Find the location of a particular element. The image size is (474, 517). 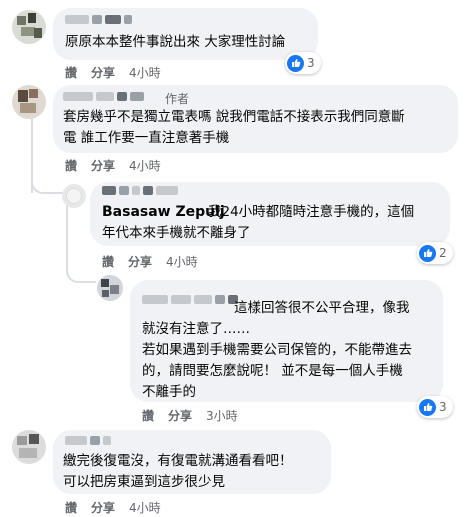

comment-text: 這樣回答很不公平合理，像我 is located at coordinates (322, 308).